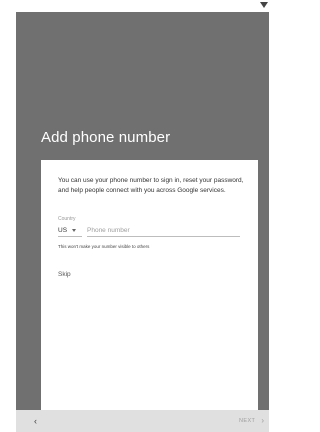 This screenshot has width=320, height=432. I want to click on chevron-right-icon: ›, so click(262, 420).